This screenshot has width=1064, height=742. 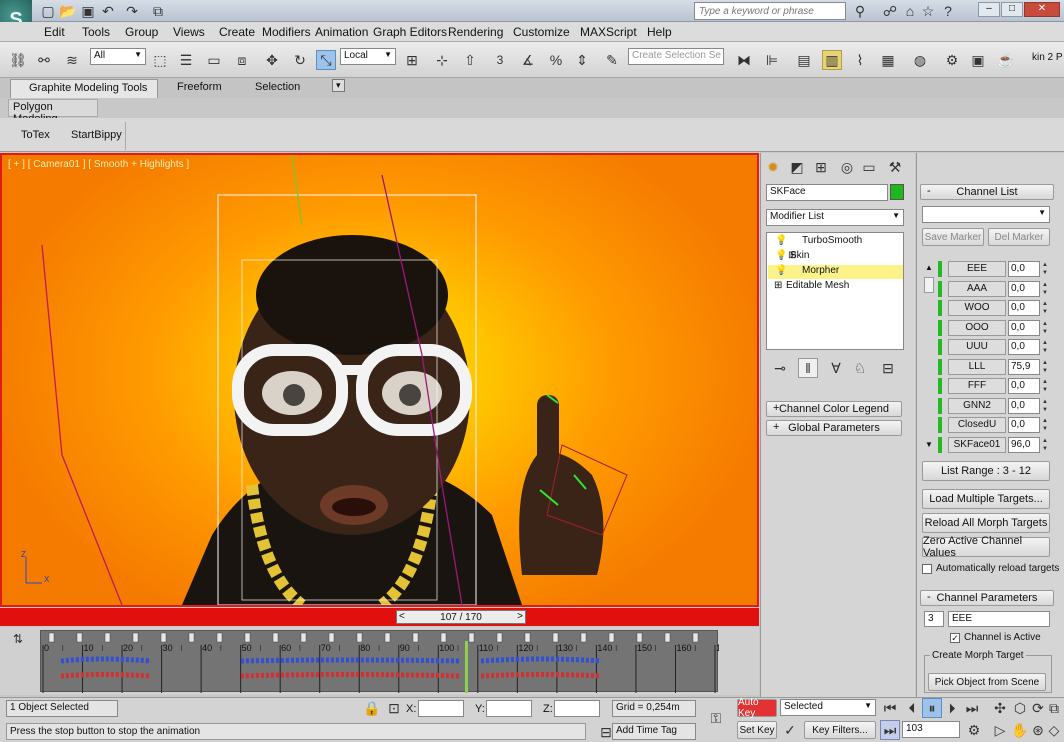 What do you see at coordinates (999, 445) in the screenshot?
I see `morph-channel-row: SKFace01 96,0 ▲ ▼` at bounding box center [999, 445].